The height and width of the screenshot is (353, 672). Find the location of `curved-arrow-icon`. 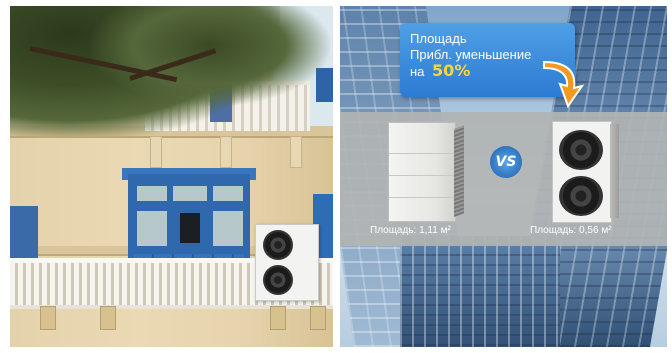

curved-arrow-icon is located at coordinates (564, 84).